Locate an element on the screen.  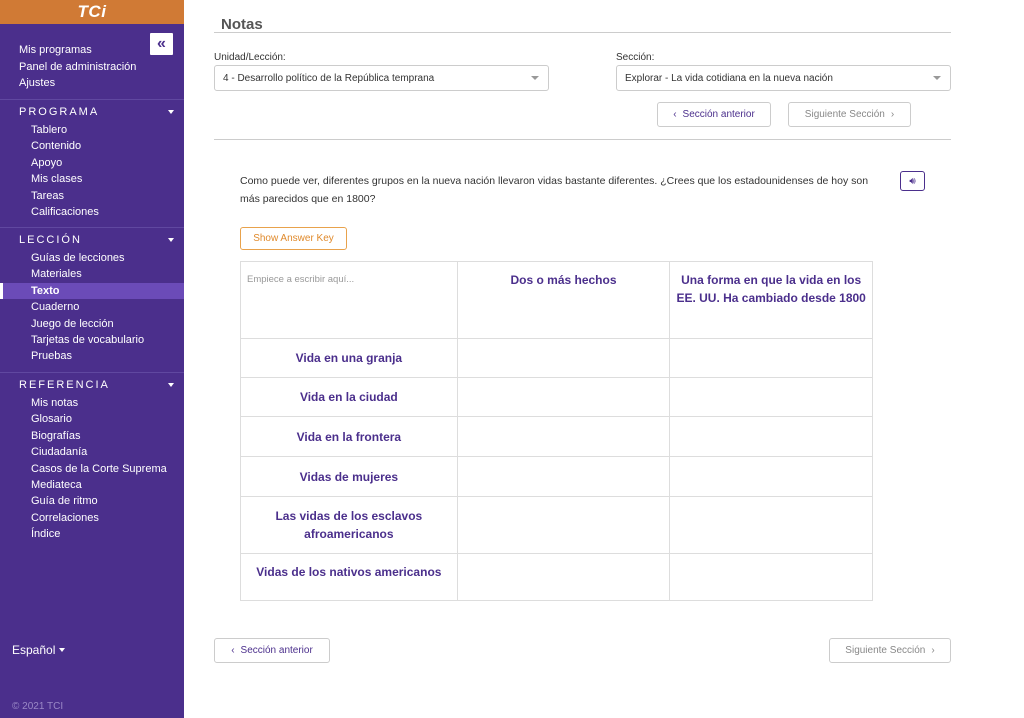
prev-section-button-bottom: ‹ Sección anterior is located at coordinates (272, 650).